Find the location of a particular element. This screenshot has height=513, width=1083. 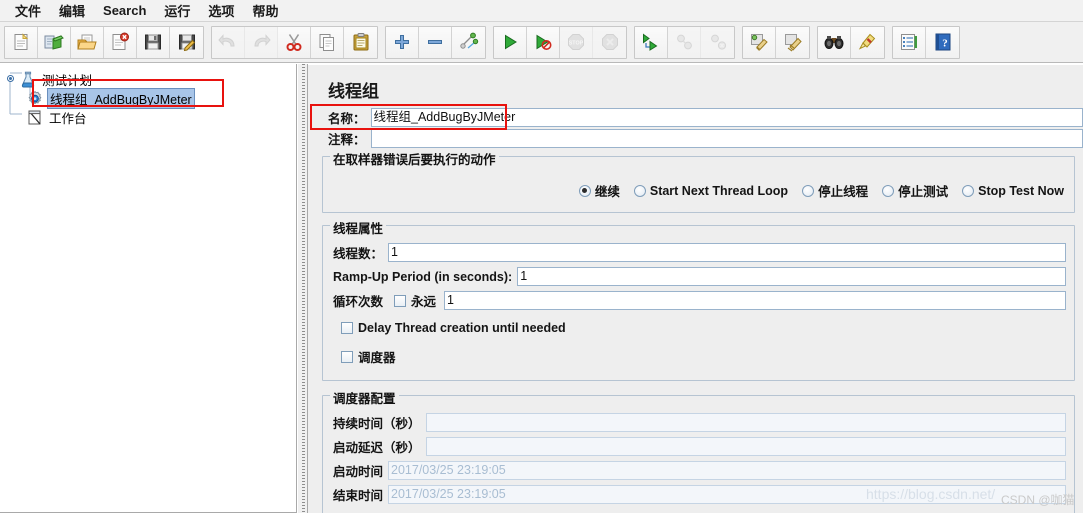

open-folder-icon is located at coordinates (87, 42).